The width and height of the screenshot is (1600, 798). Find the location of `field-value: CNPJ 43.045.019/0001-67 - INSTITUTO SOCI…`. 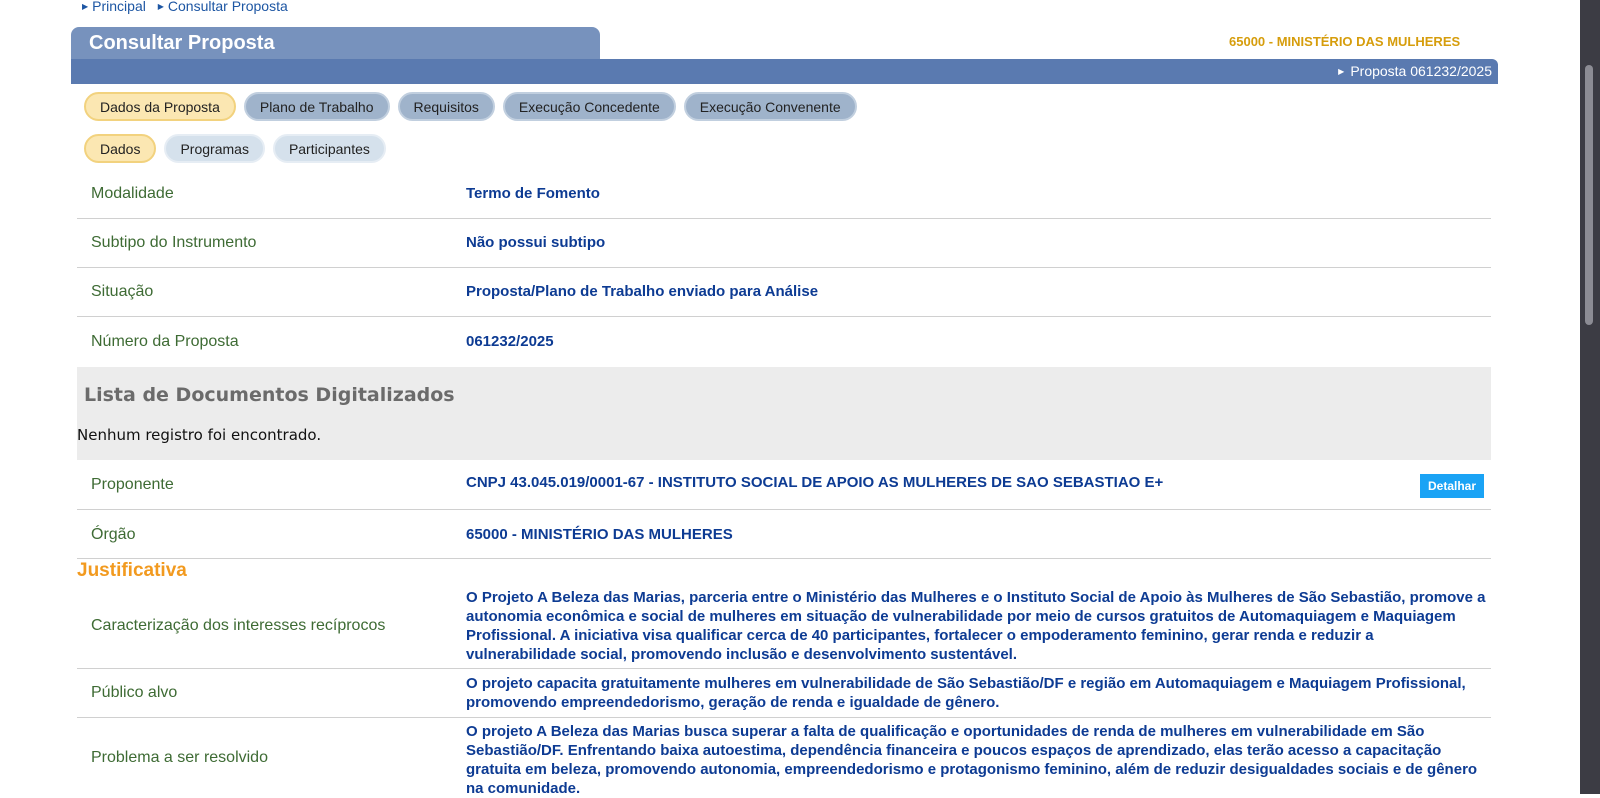

field-value: CNPJ 43.045.019/0001-67 - INSTITUTO SOCI… is located at coordinates (815, 482).